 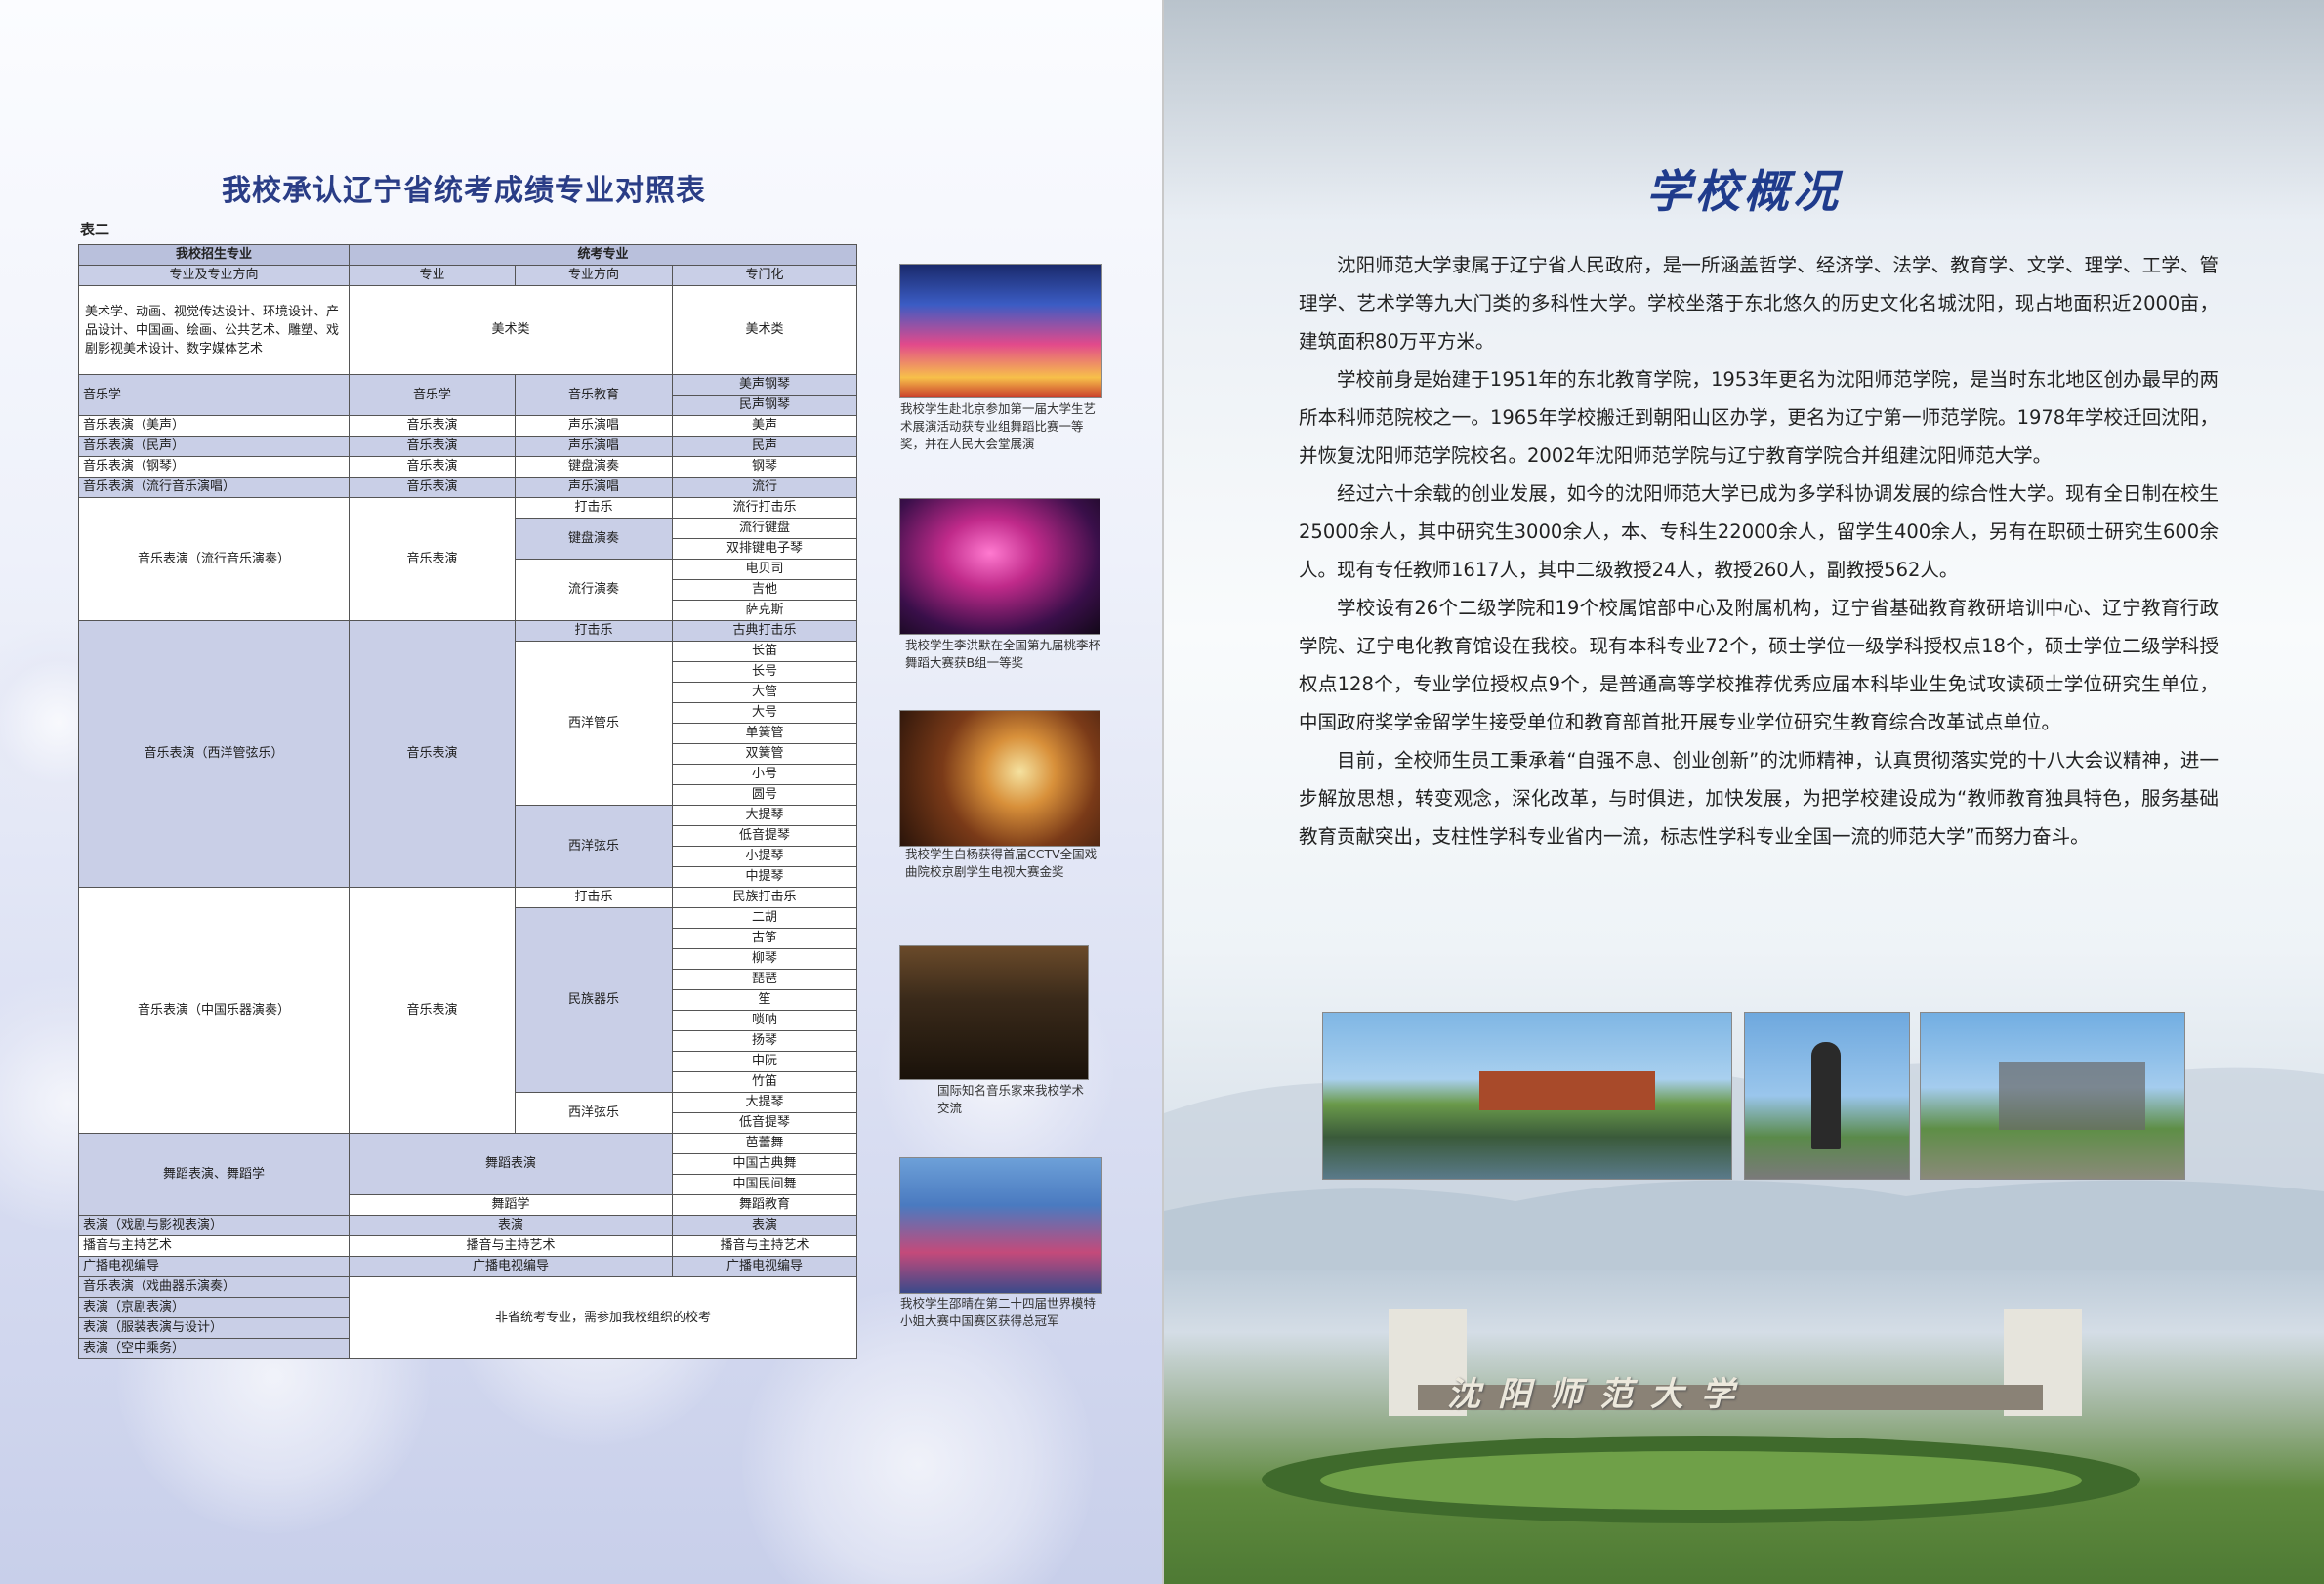 I want to click on table-cell: 古典打击乐, so click(x=764, y=631).